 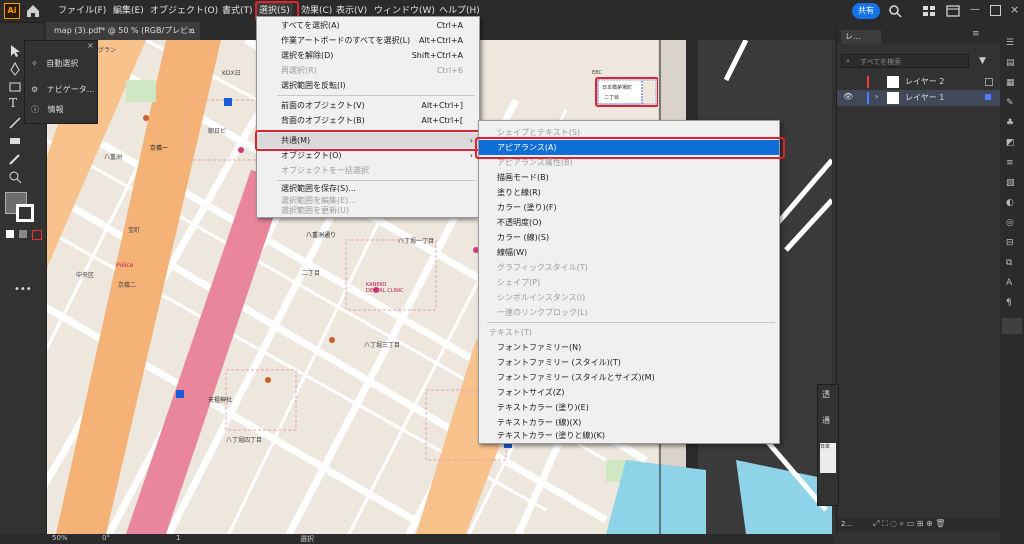 What do you see at coordinates (629, 222) in the screenshot?
I see `submenu-item-opacity: 不透明度(O)` at bounding box center [629, 222].